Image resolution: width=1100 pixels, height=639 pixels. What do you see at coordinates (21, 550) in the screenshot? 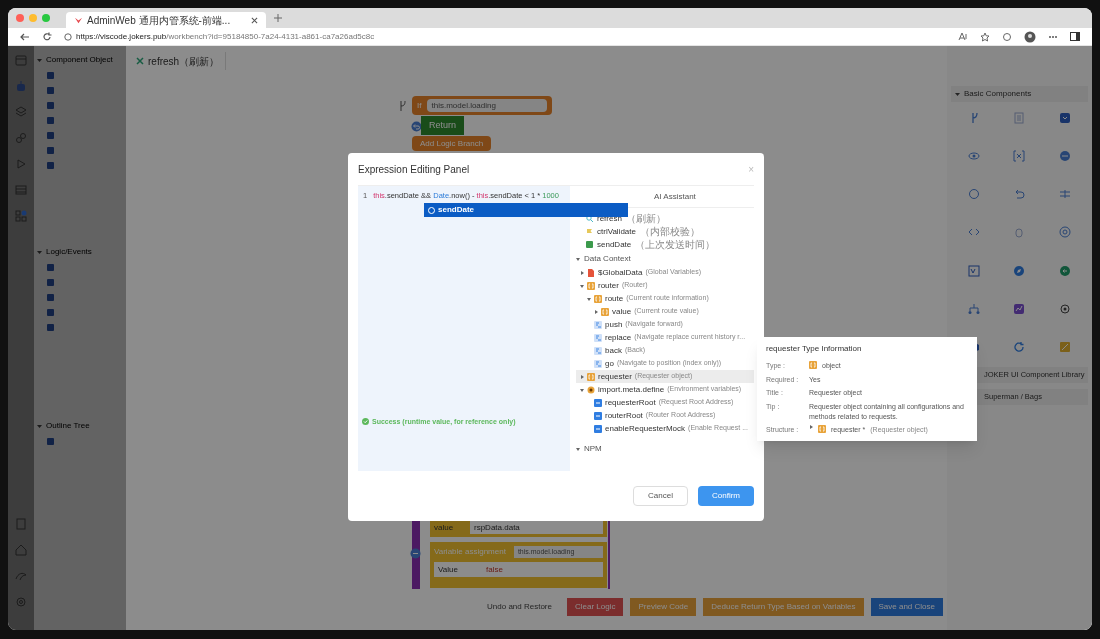
I see `home-icon` at bounding box center [21, 550].